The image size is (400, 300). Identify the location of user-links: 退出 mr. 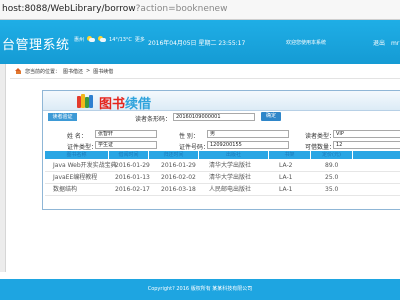
(386, 42).